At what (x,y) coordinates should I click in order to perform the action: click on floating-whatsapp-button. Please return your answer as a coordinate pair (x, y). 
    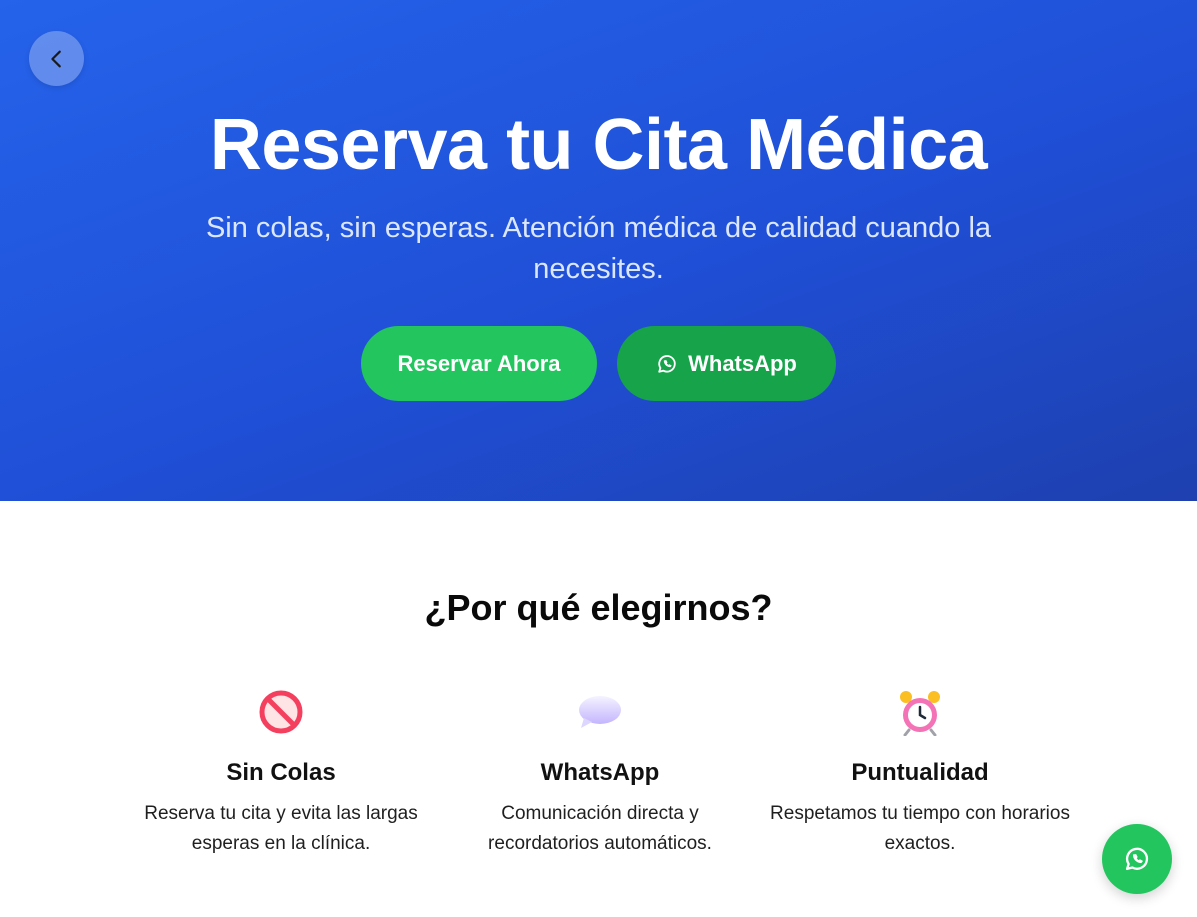
    Looking at the image, I should click on (1137, 859).